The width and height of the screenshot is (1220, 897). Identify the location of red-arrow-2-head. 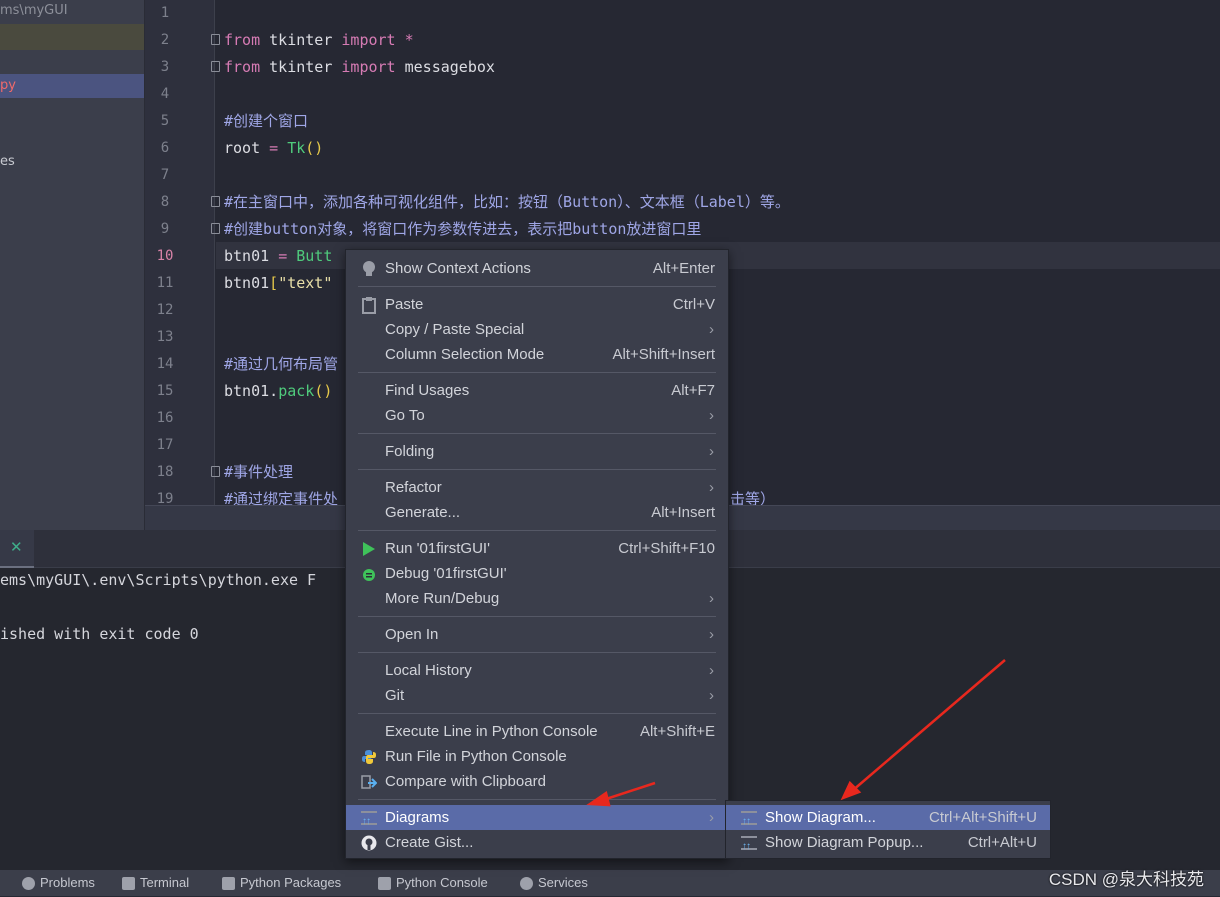
(851, 790).